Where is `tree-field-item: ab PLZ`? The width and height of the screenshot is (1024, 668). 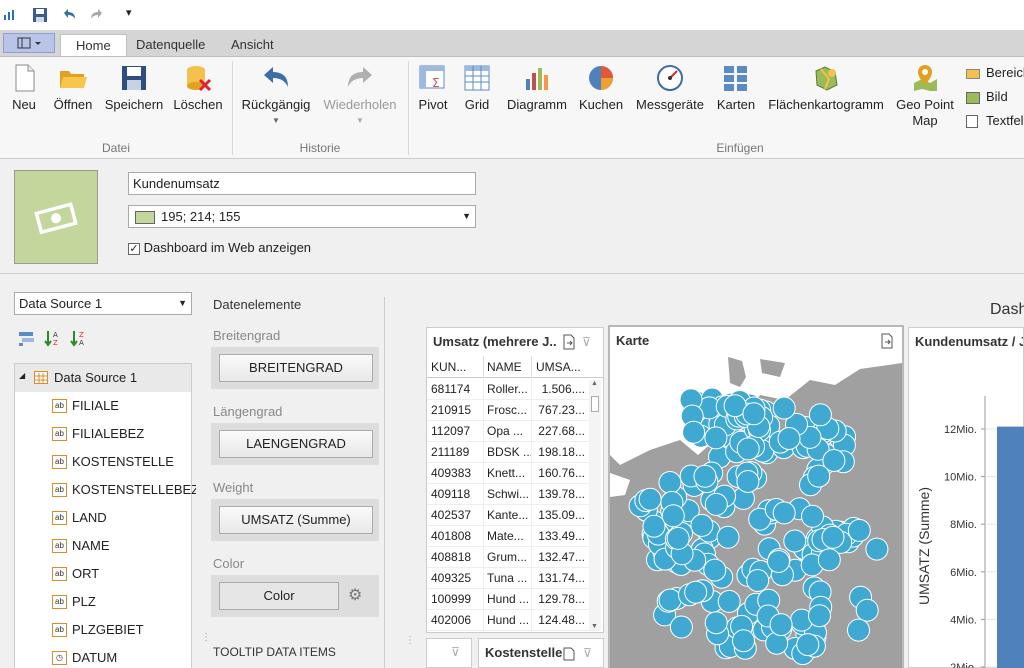
tree-field-item: ab PLZ is located at coordinates (74, 602).